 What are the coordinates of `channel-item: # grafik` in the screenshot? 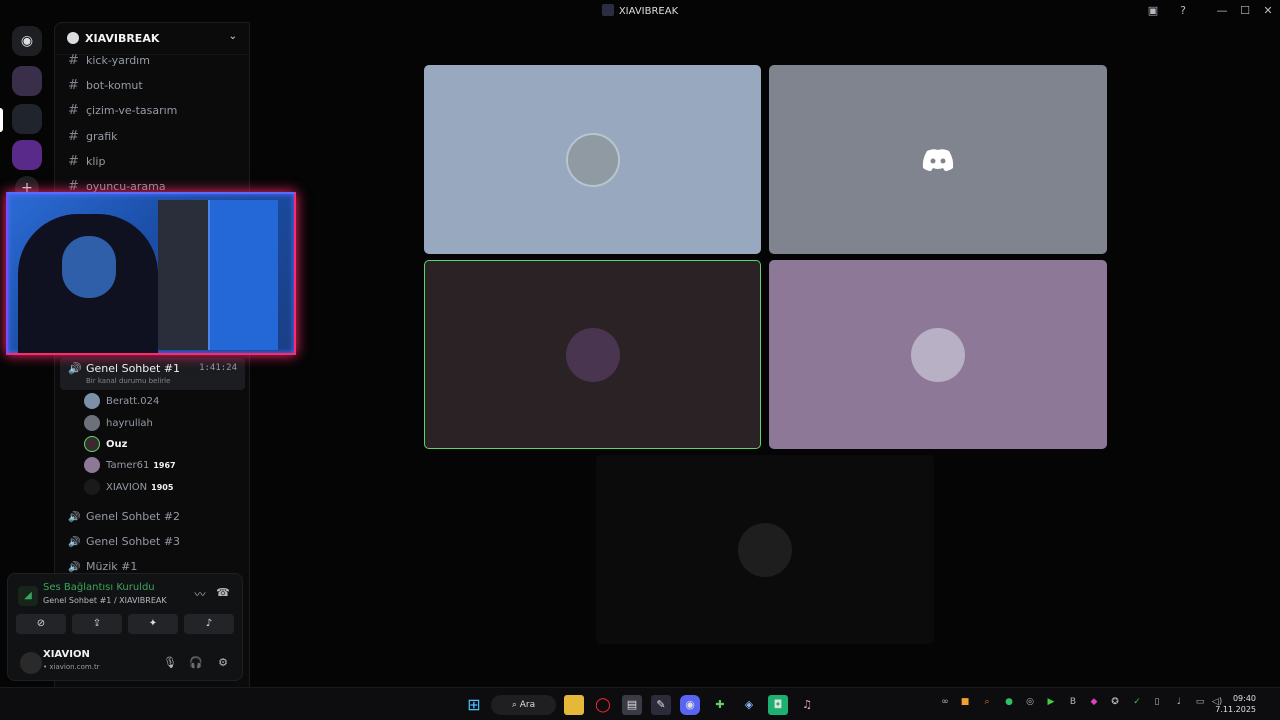 It's located at (152, 137).